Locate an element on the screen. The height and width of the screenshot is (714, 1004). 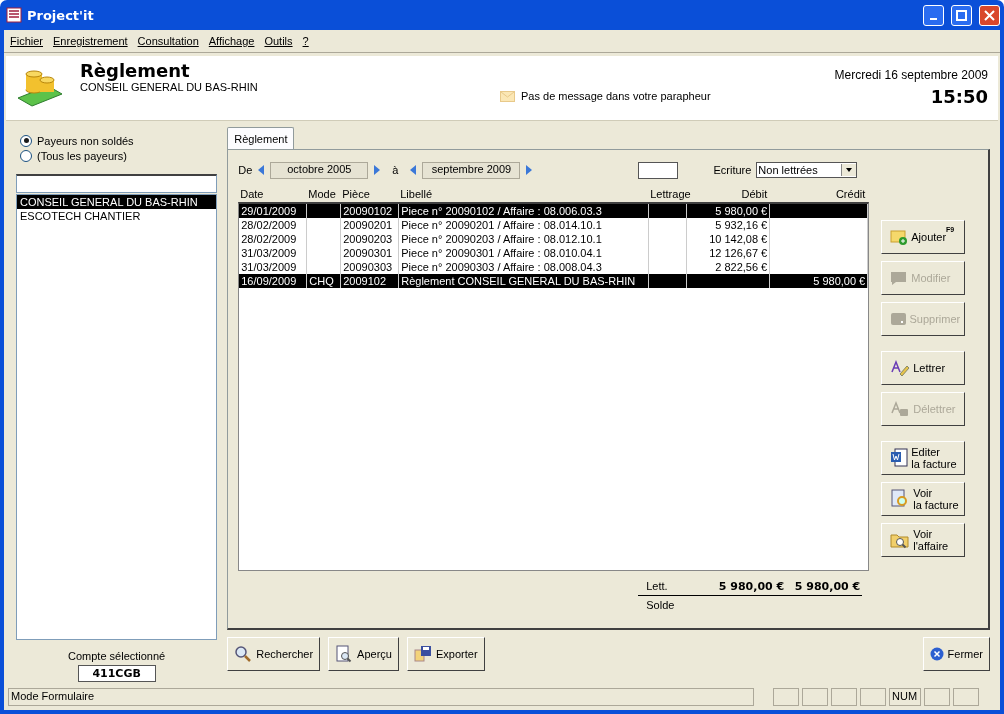
action-button: Voir l'affaire is located at coordinates (923, 540).